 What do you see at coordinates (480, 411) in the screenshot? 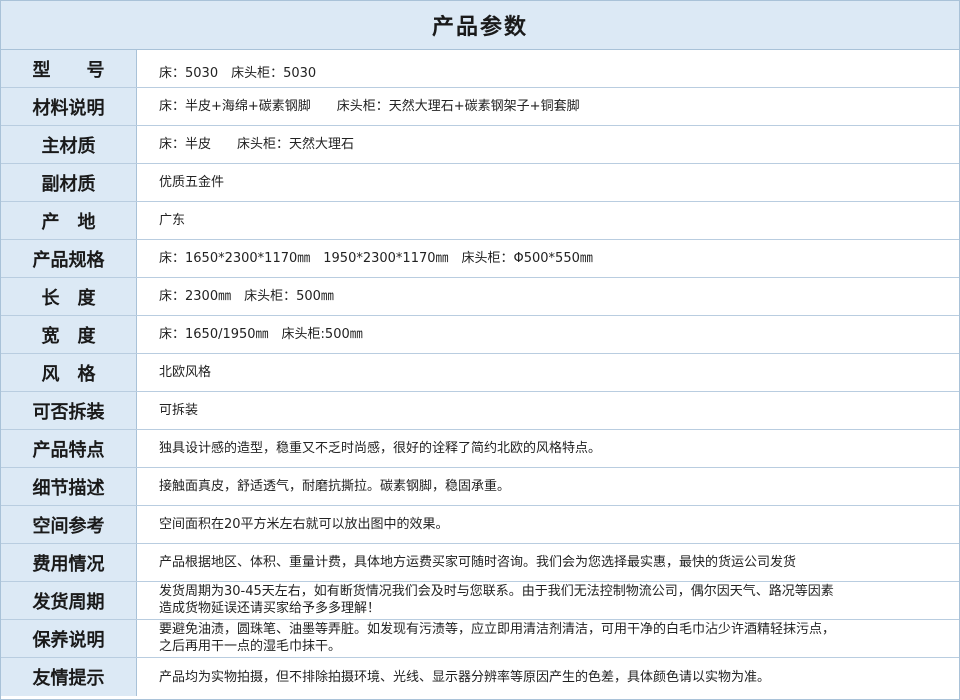
I see `row-detachable: 可否拆装 可拆装` at bounding box center [480, 411].